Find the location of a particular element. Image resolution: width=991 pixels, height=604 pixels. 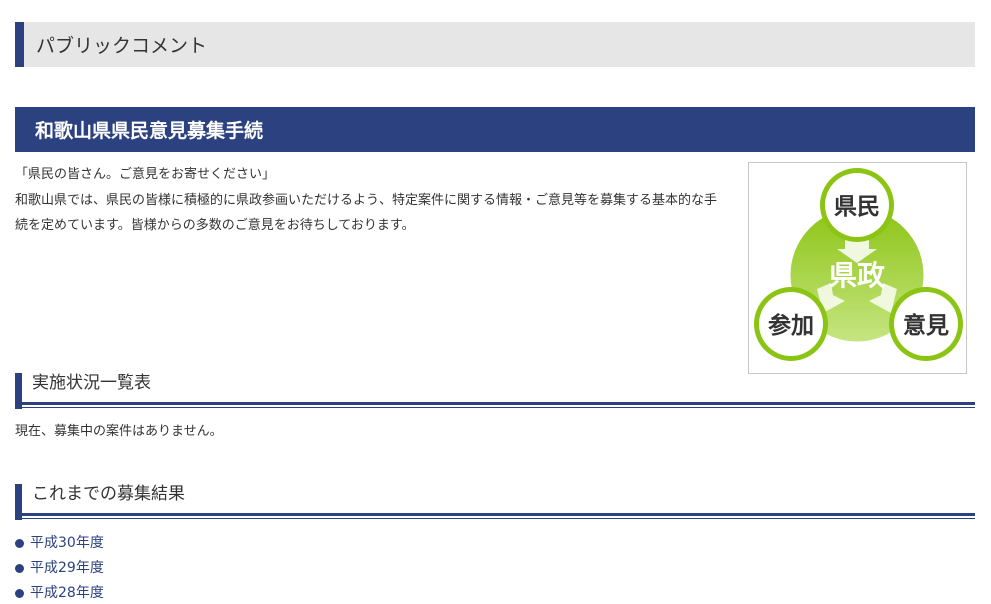

section-banner: 和歌山県県民意見募集手続 is located at coordinates (495, 129).